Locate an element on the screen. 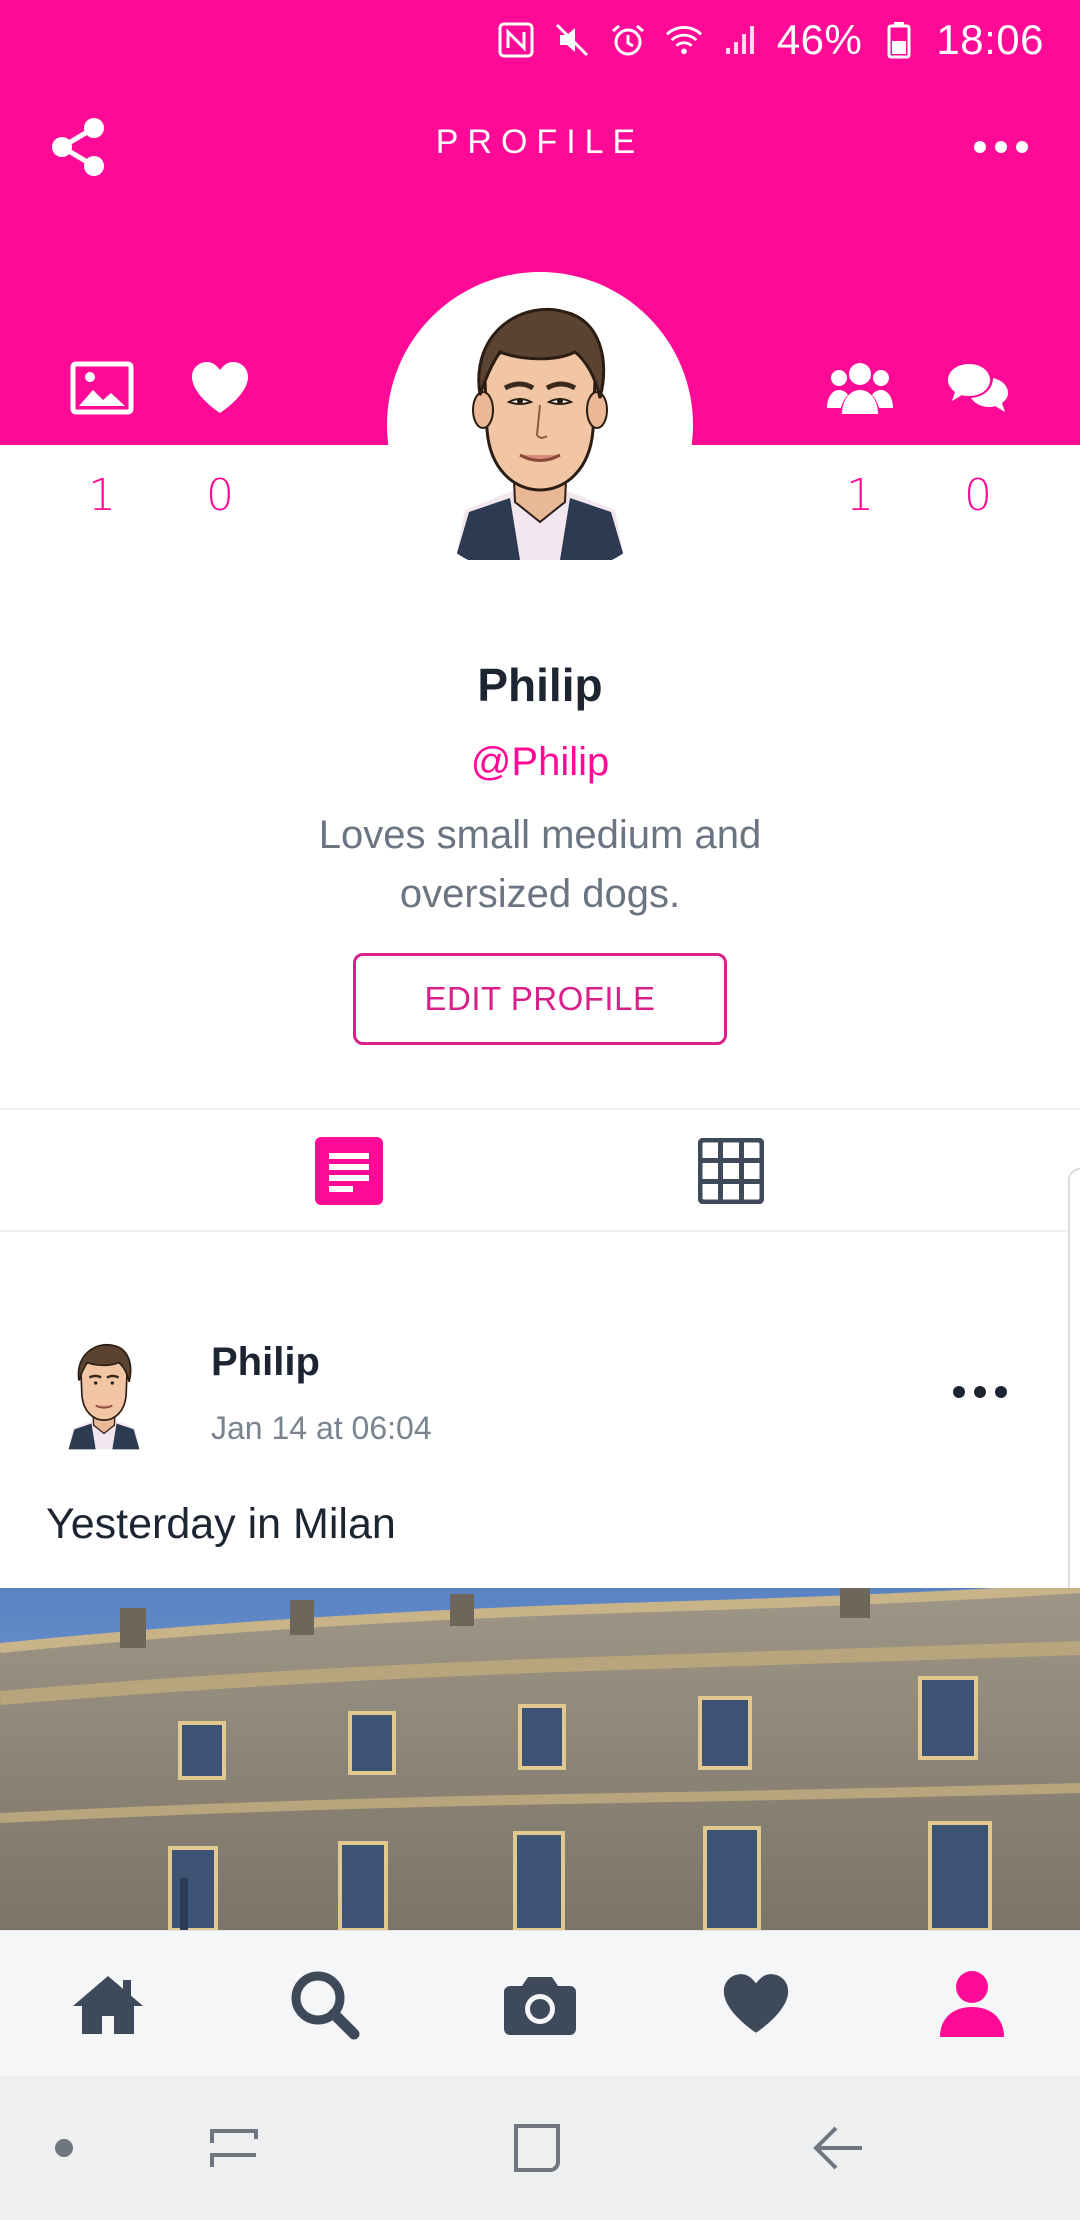 This screenshot has width=1080, height=2220. stat-photos: 1 is located at coordinates (102, 434).